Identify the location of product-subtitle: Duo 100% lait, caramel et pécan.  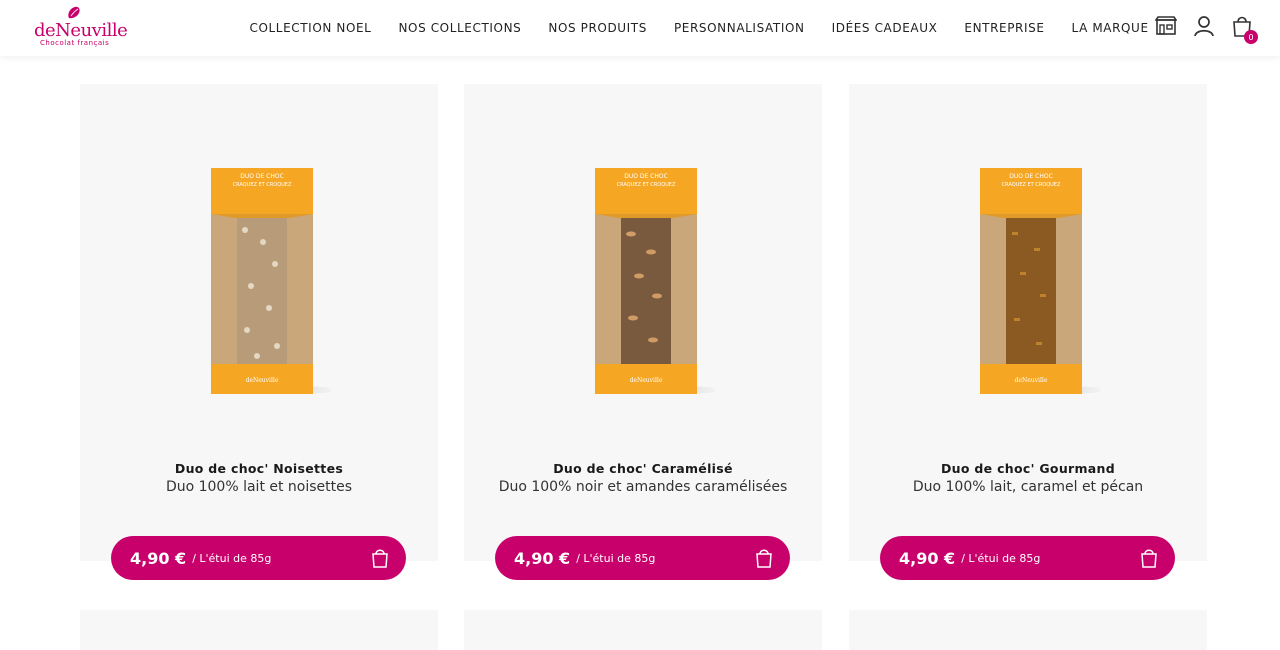
(1028, 487).